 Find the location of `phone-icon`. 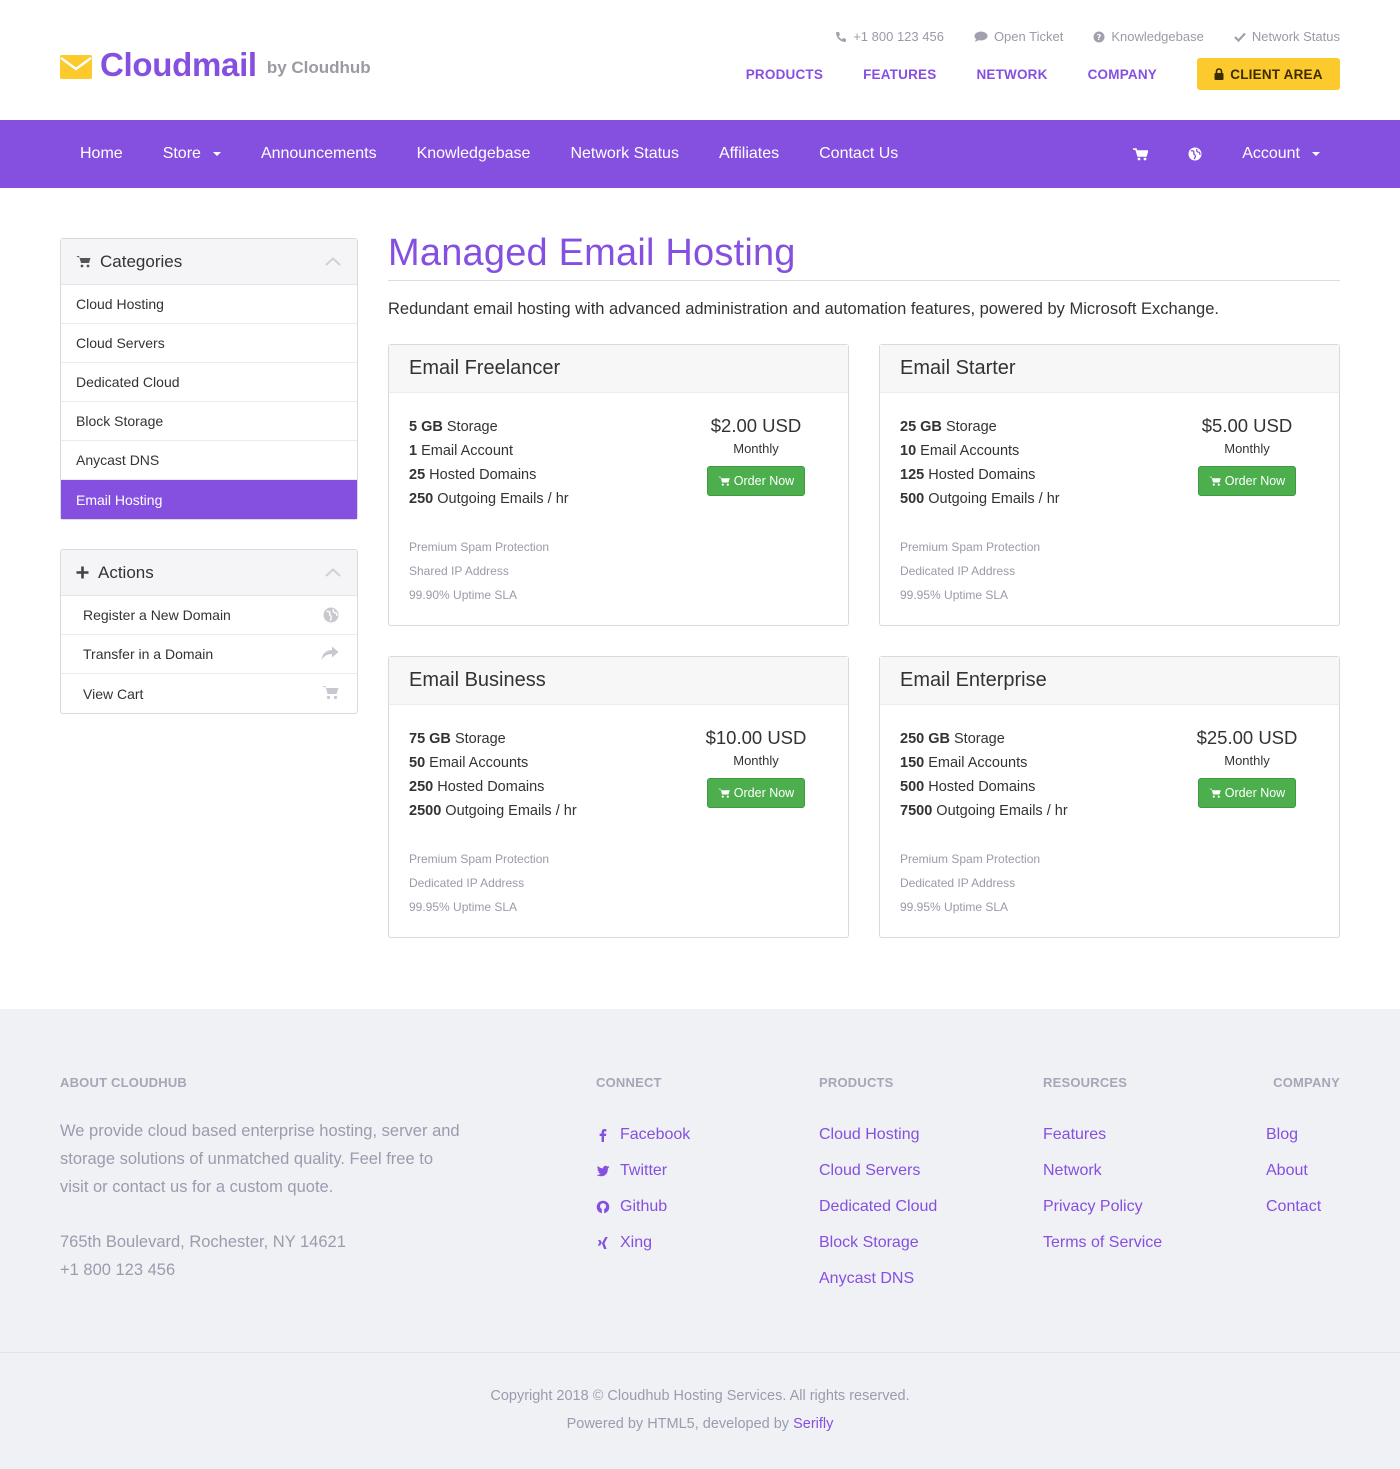

phone-icon is located at coordinates (841, 36).